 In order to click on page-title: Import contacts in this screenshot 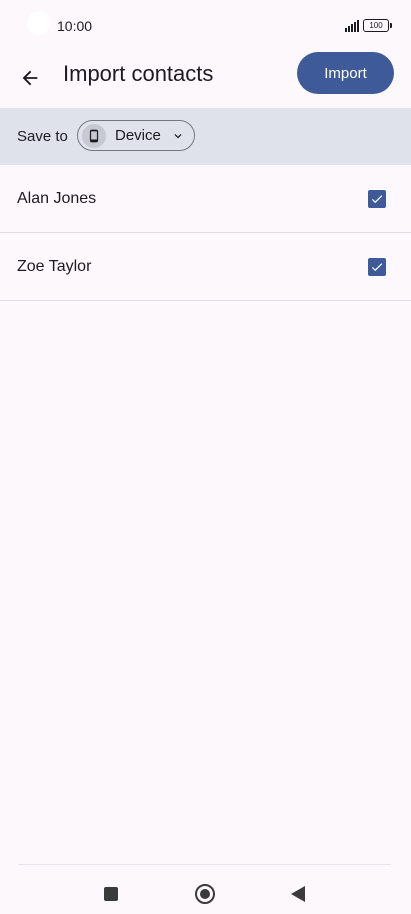, I will do `click(138, 73)`.